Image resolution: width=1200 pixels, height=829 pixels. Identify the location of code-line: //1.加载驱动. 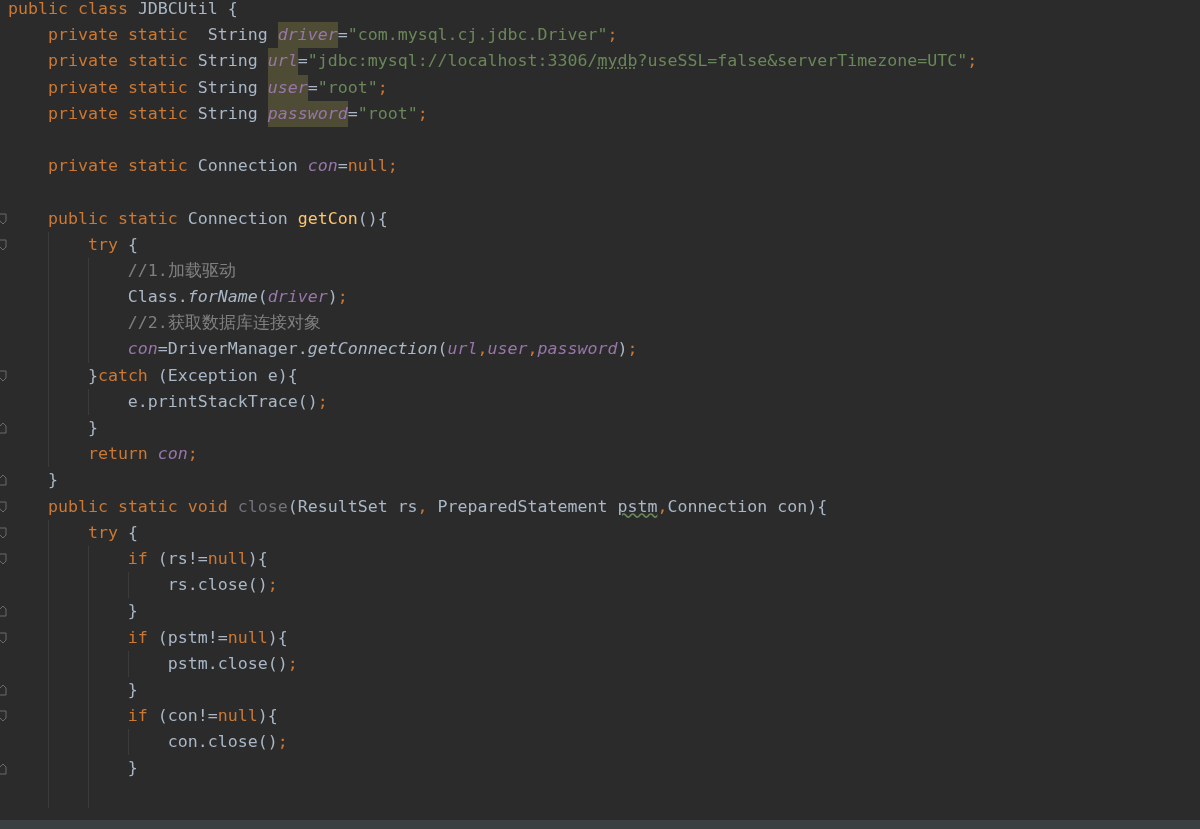
(181, 270).